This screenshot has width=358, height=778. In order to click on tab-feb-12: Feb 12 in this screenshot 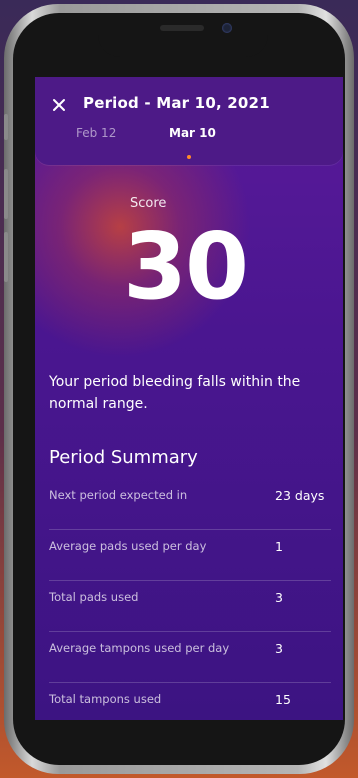, I will do `click(96, 133)`.